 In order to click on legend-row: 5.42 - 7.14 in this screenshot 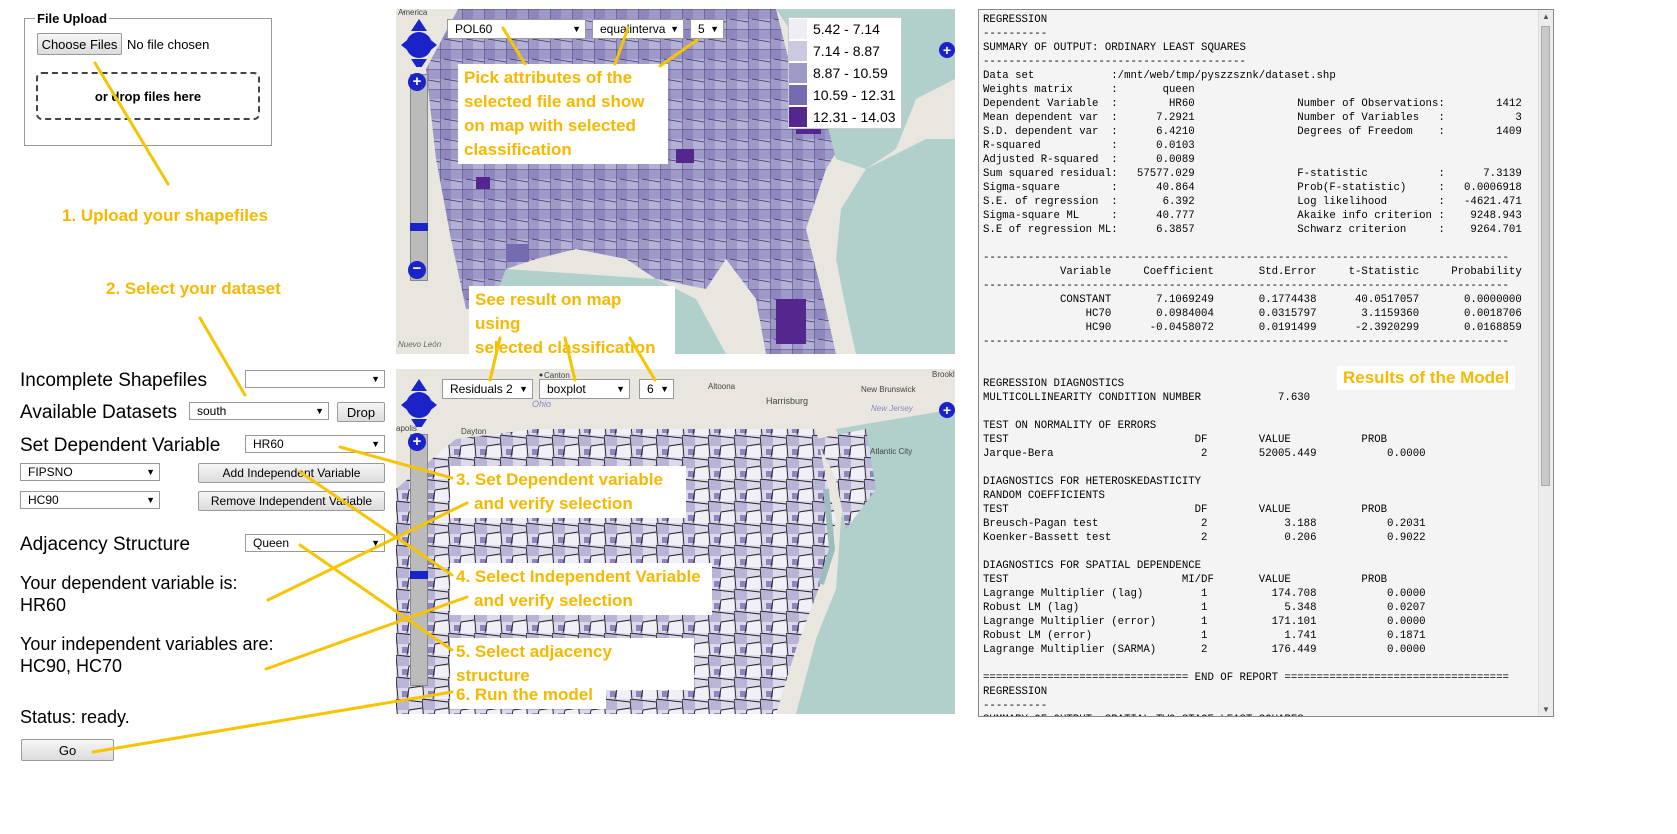, I will do `click(845, 29)`.